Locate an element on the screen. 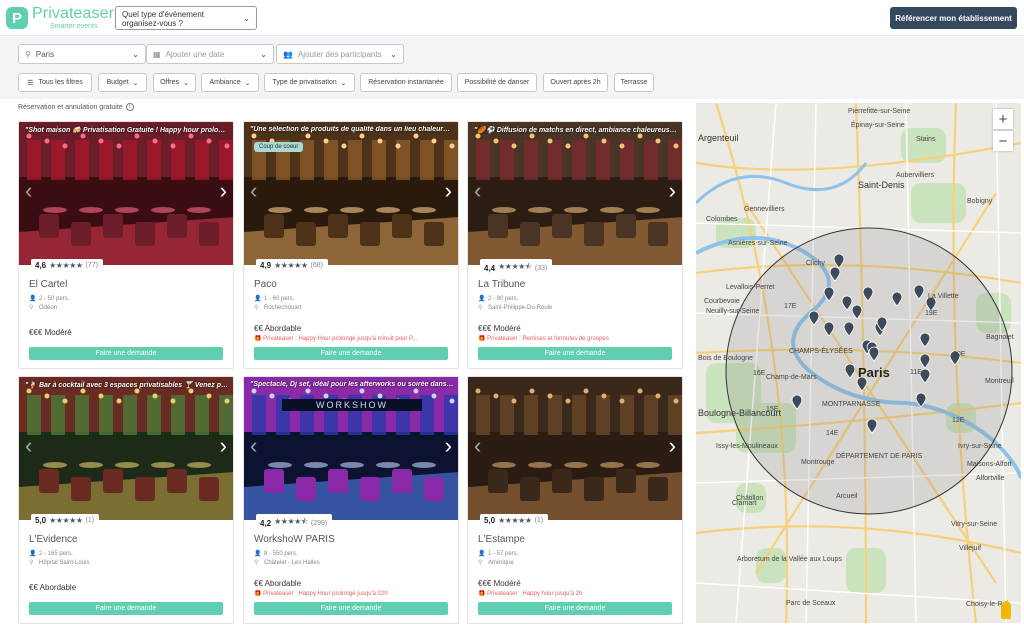 This screenshot has width=1024, height=629. venue-capacity: 👤 2 - 165 pers. is located at coordinates (51, 554).